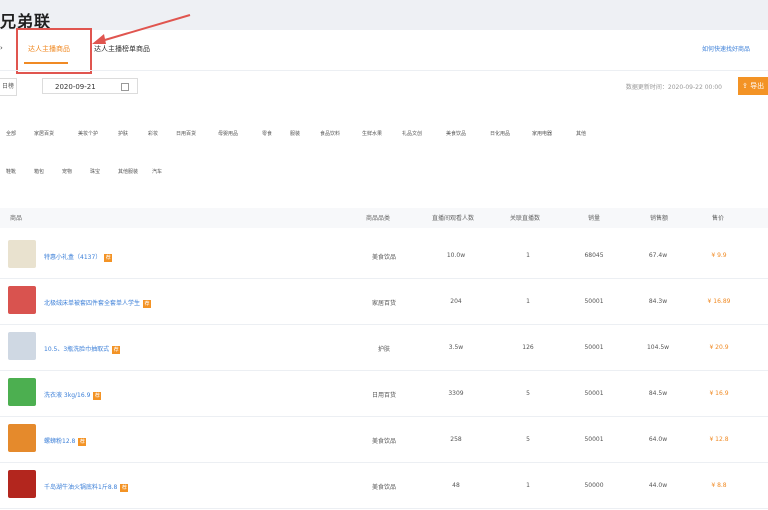 This screenshot has width=768, height=510. What do you see at coordinates (456, 255) in the screenshot?
I see `cell-viewers: 10.0w` at bounding box center [456, 255].